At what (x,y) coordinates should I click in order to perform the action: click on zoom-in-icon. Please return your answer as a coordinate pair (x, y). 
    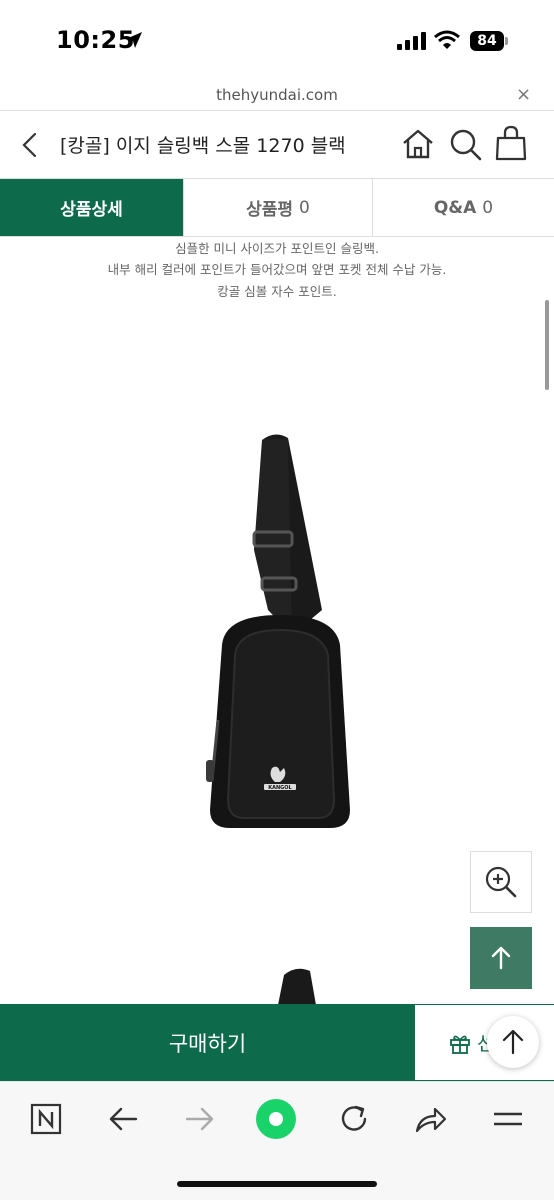
    Looking at the image, I should click on (501, 882).